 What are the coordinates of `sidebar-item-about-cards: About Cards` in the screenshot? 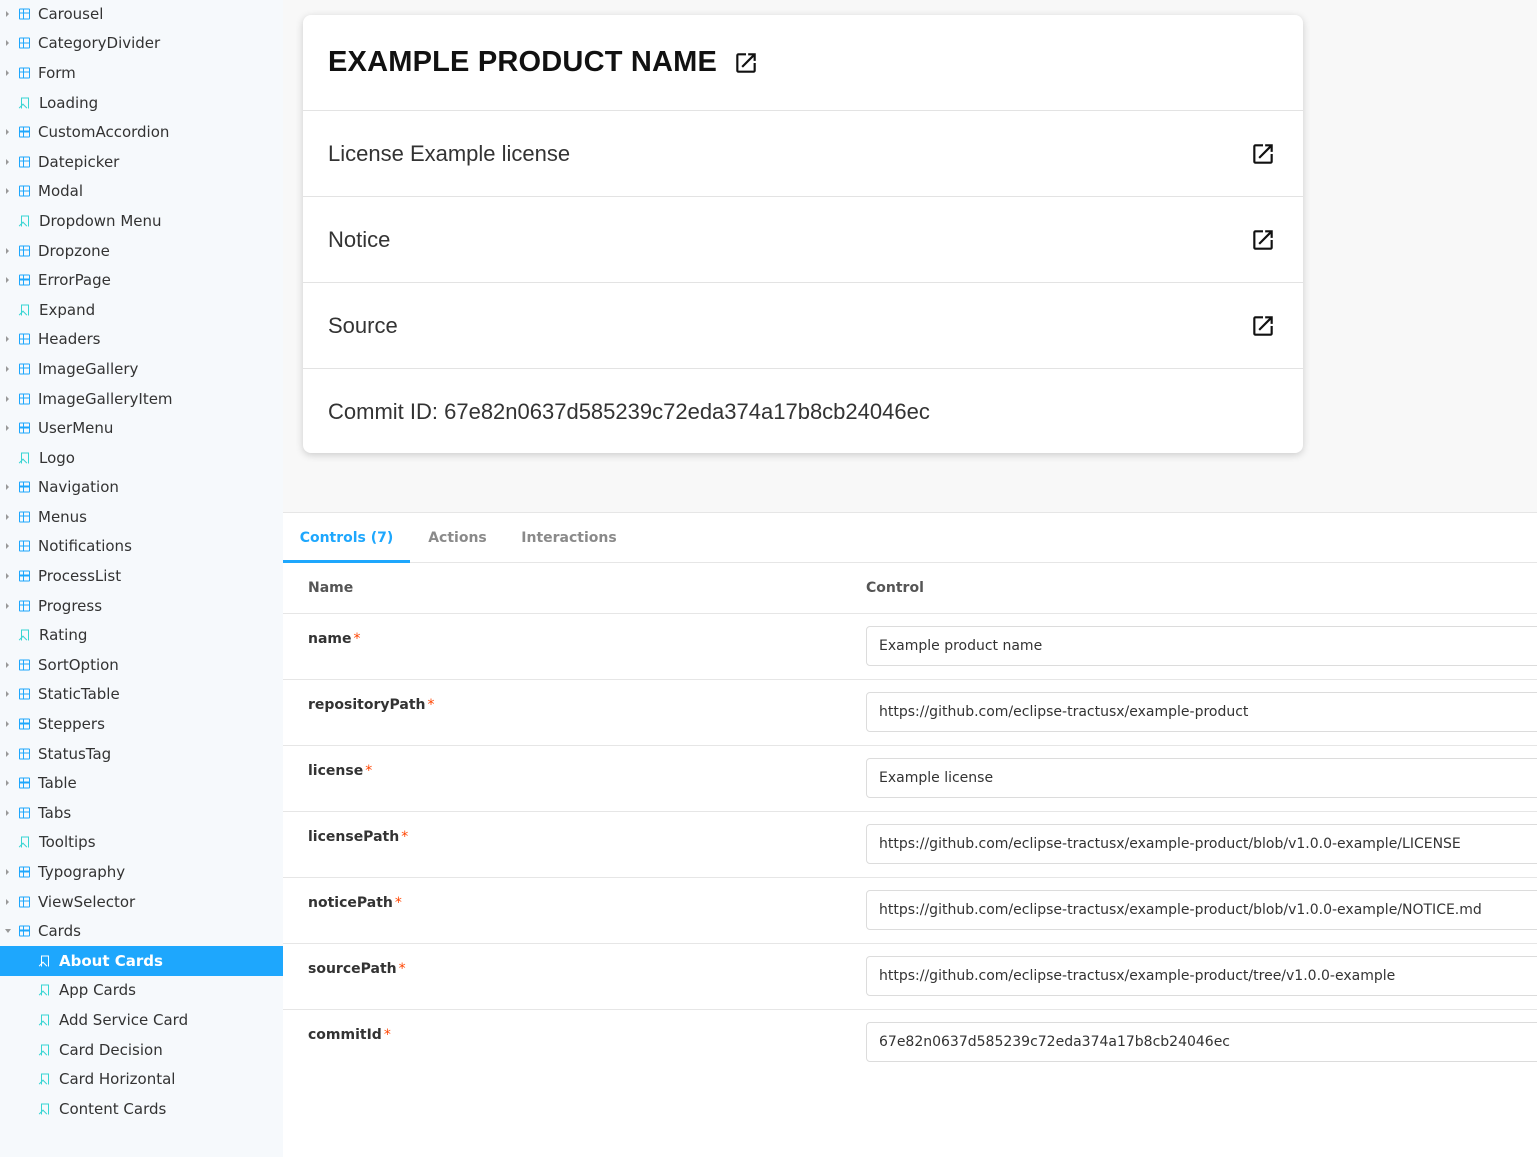 It's located at (141, 961).